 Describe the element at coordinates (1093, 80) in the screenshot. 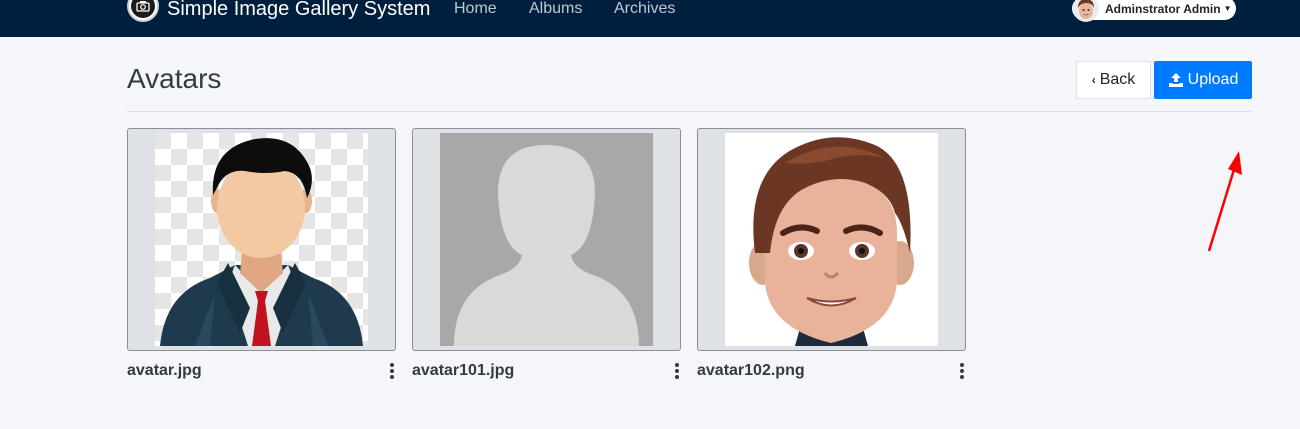

I see `chevron-left-icon: ‹` at that location.